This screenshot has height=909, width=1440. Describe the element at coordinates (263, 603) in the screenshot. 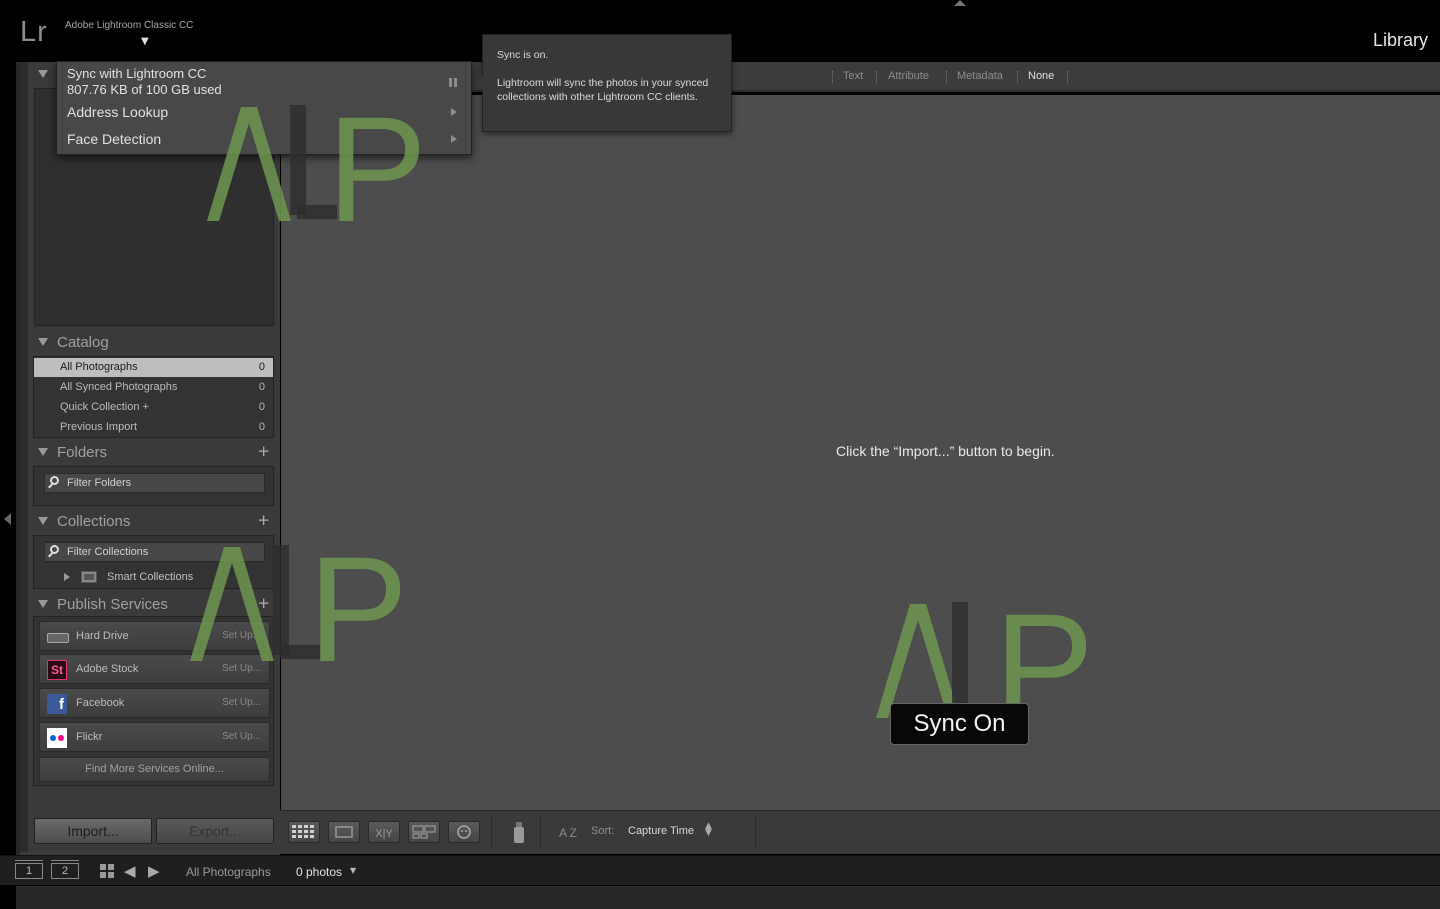

I see `add-publish-service-icon: +` at that location.